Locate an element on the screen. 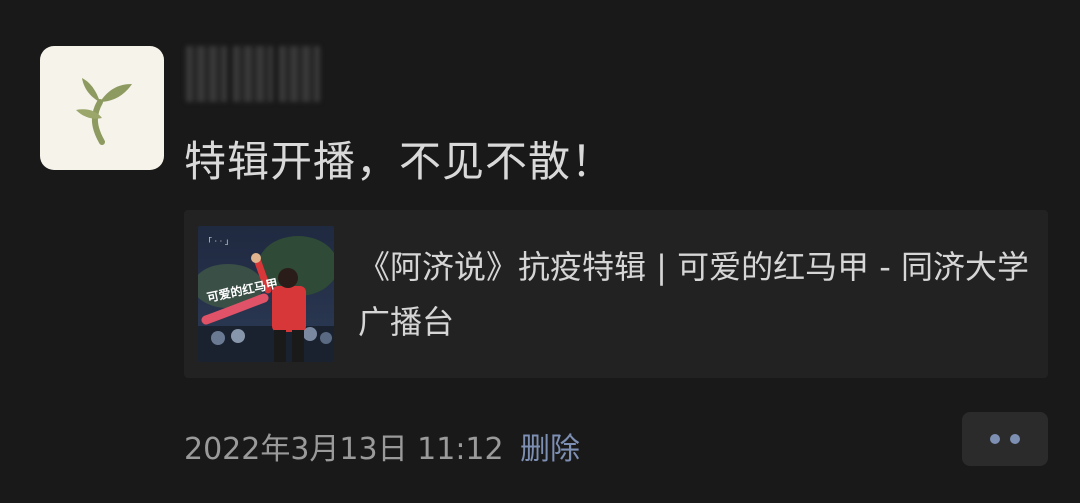  article-thumbnail: 「 · · 」 可爱的红马甲 is located at coordinates (266, 294).